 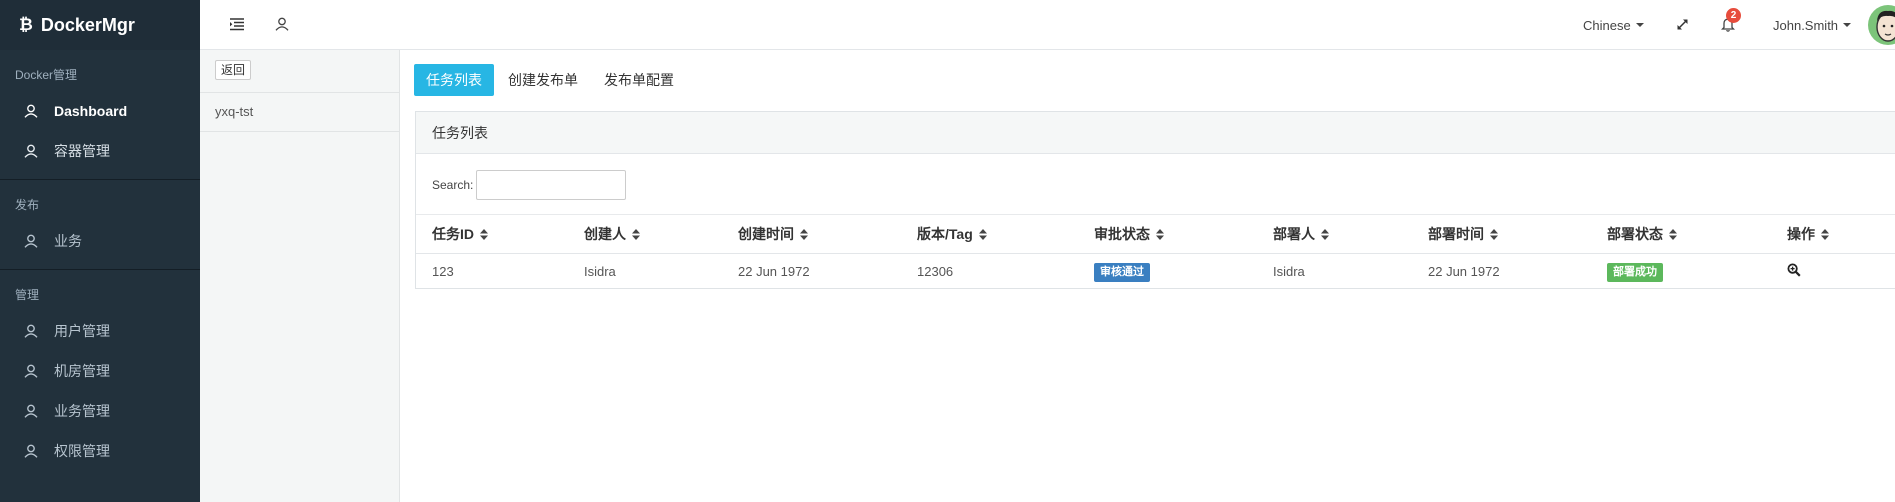 I want to click on search-label: Search:, so click(x=453, y=185).